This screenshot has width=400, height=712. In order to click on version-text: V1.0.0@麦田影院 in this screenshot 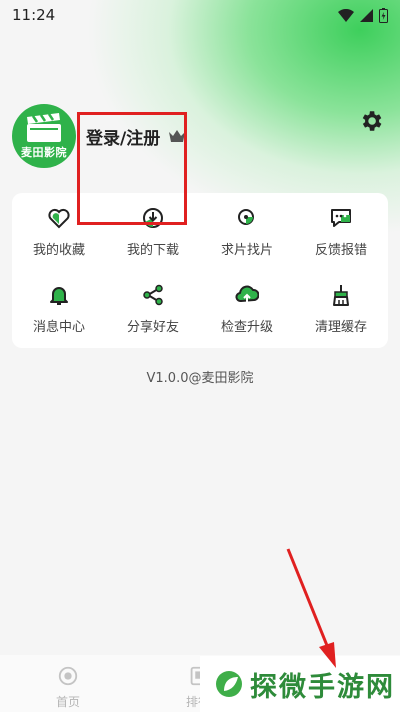, I will do `click(200, 378)`.